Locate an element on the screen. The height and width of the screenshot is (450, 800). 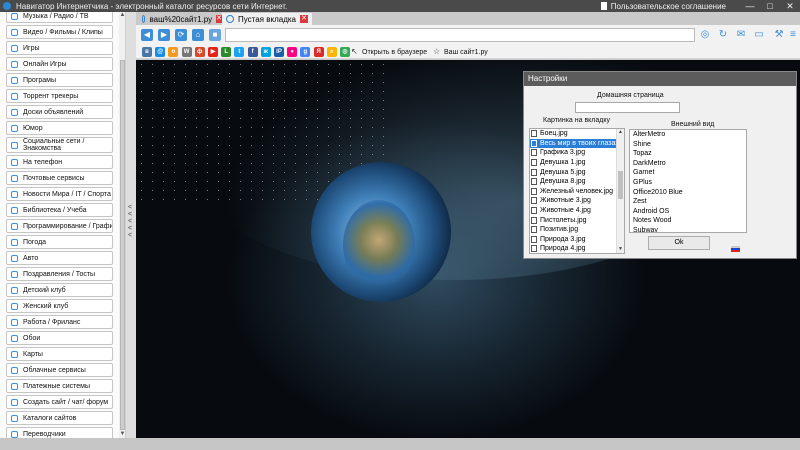
address-bar-input is located at coordinates (460, 35).